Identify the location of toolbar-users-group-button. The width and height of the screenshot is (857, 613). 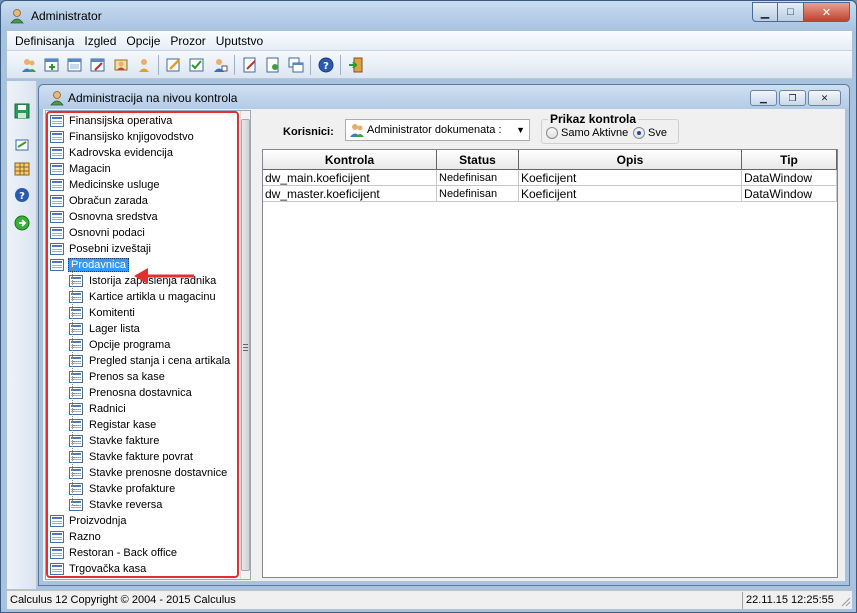
(120, 64).